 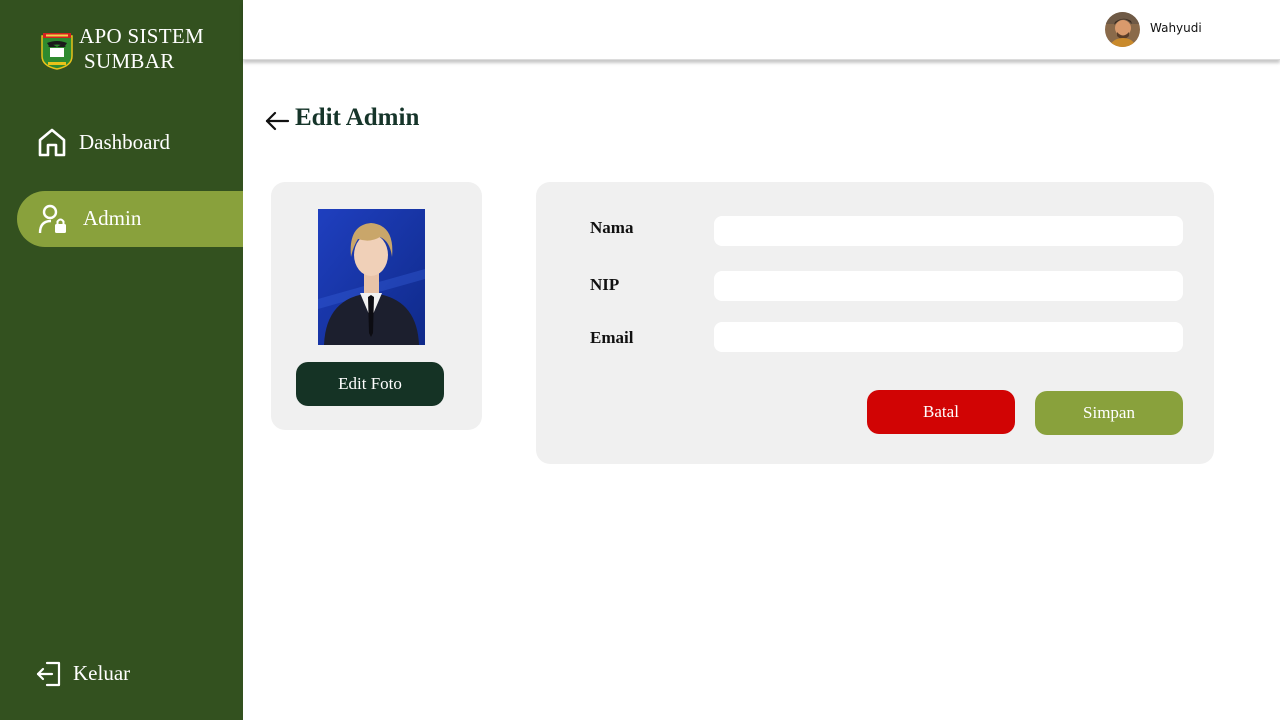 I want to click on sidebar-item-admin: Admin, so click(x=130, y=219).